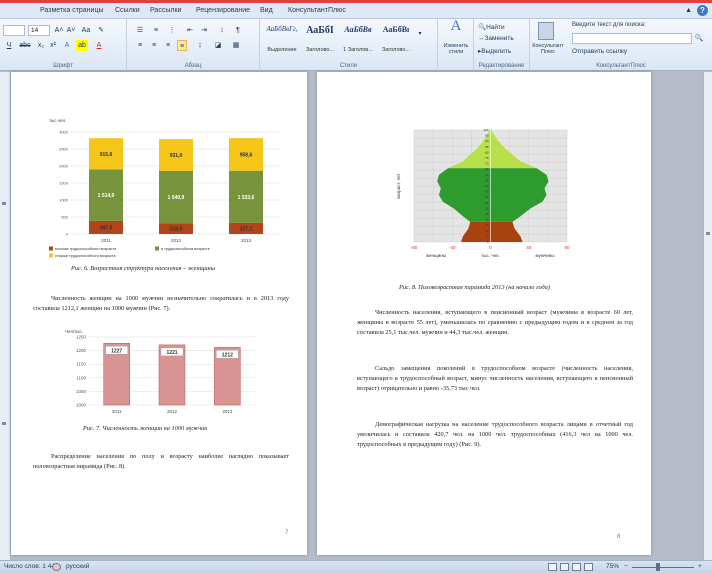  Describe the element at coordinates (246, 229) in the screenshot. I see `data-label: 327,1` at that location.